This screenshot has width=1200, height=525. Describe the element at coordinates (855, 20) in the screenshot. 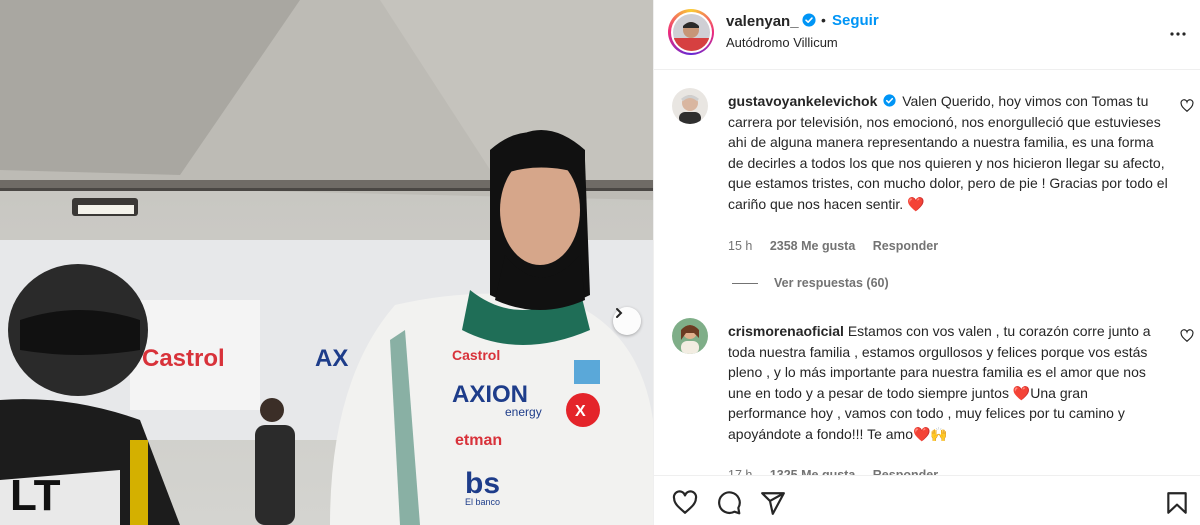

I see `follow-button: Seguir` at that location.